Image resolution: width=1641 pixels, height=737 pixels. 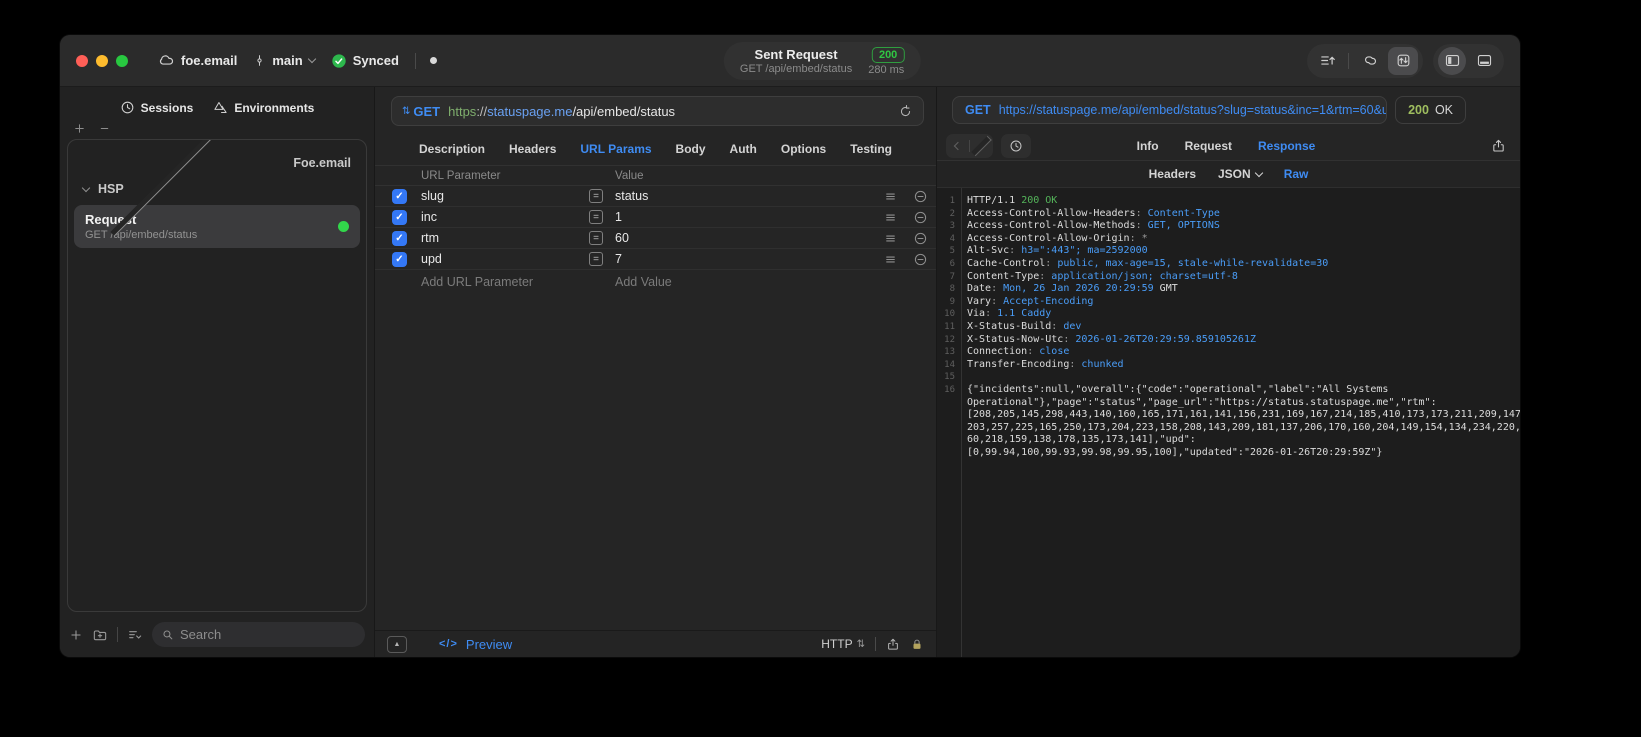 What do you see at coordinates (745, 238) in the screenshot?
I see `param-value: 60` at bounding box center [745, 238].